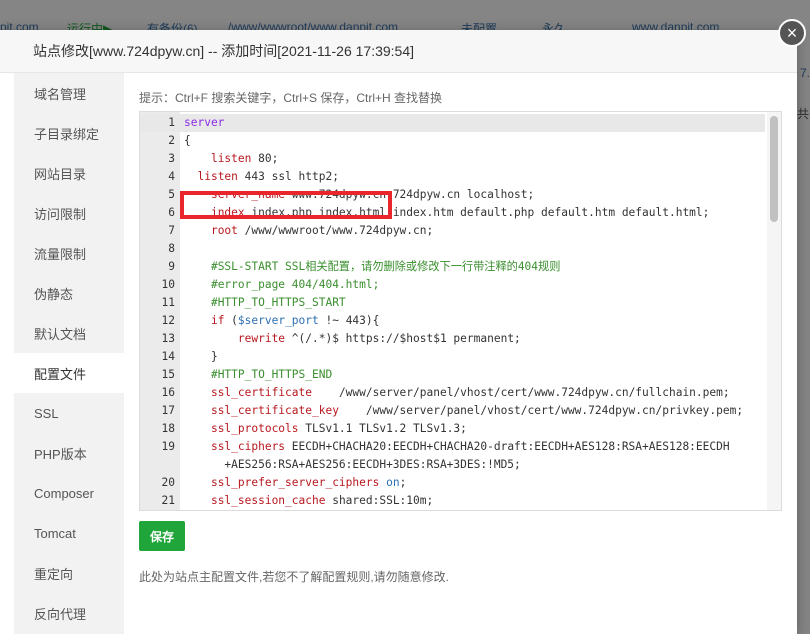 Image resolution: width=810 pixels, height=634 pixels. Describe the element at coordinates (168, 446) in the screenshot. I see `line-number: 19` at that location.